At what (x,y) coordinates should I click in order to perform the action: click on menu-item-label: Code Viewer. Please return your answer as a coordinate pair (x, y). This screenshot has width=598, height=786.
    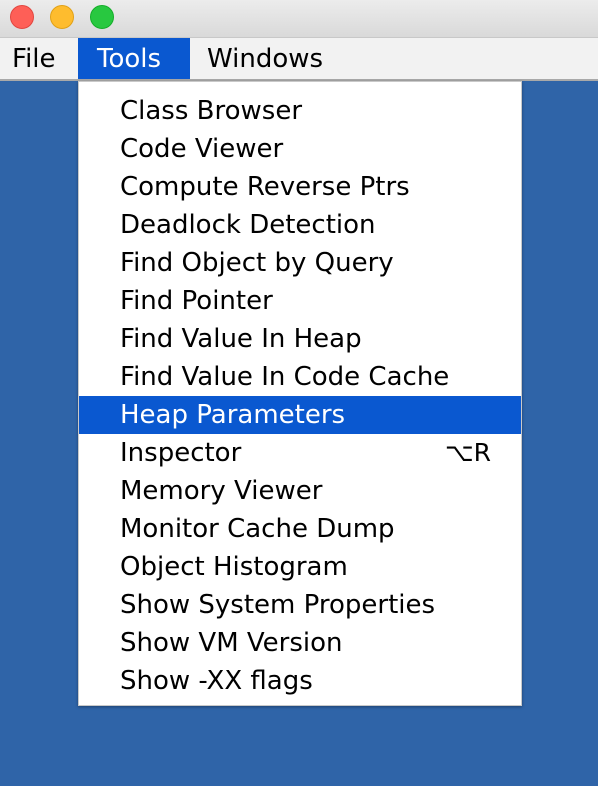
    Looking at the image, I should click on (202, 149).